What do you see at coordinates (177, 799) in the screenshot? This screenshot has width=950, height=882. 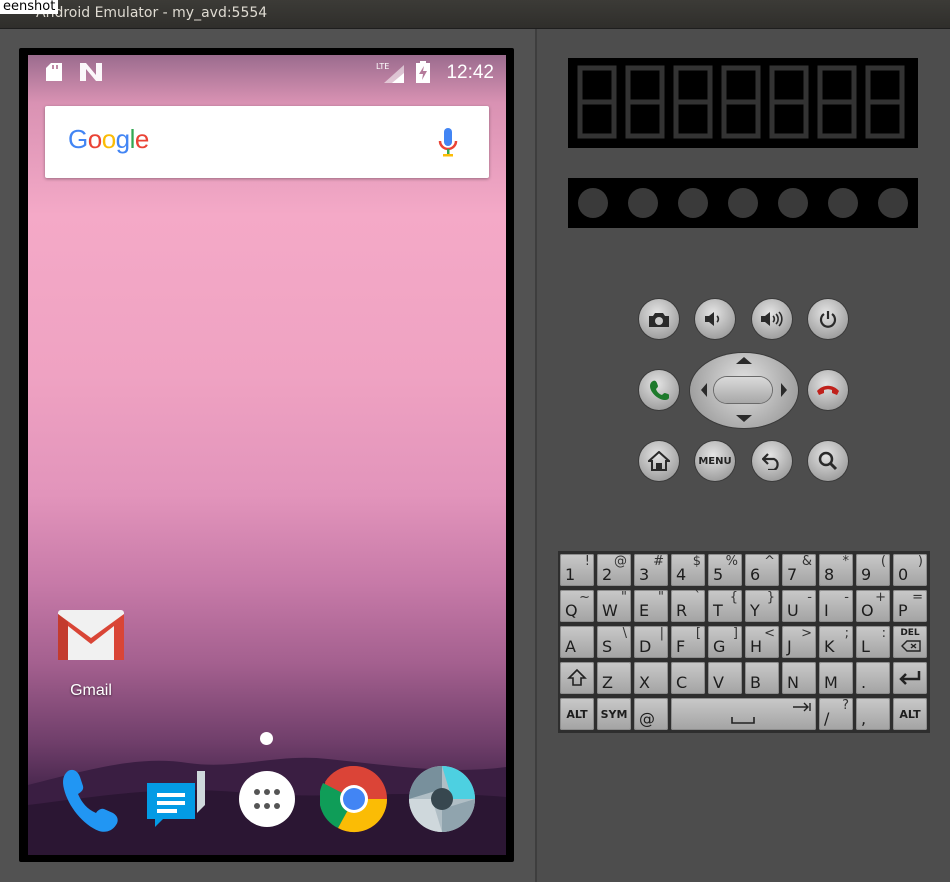 I see `messages-app-icon` at bounding box center [177, 799].